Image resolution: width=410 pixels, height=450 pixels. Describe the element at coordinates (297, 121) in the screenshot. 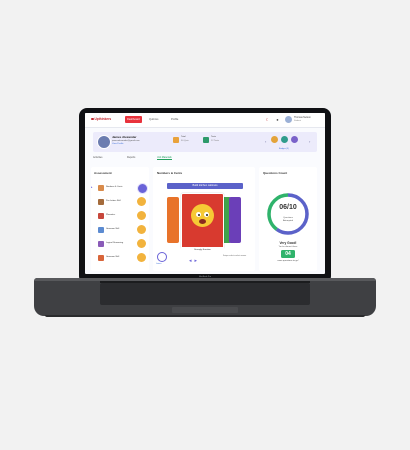

I see `user-role: Student` at that location.